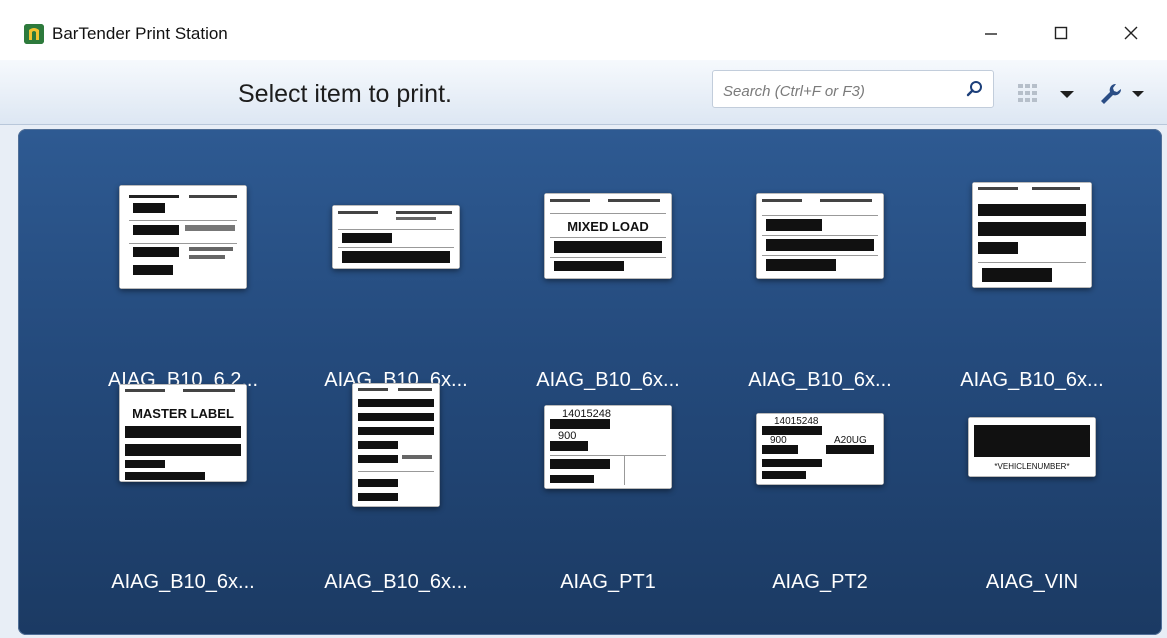 Image resolution: width=1167 pixels, height=638 pixels. I want to click on label-thumbnail: *VEHICLENUMBER*, so click(1032, 447).